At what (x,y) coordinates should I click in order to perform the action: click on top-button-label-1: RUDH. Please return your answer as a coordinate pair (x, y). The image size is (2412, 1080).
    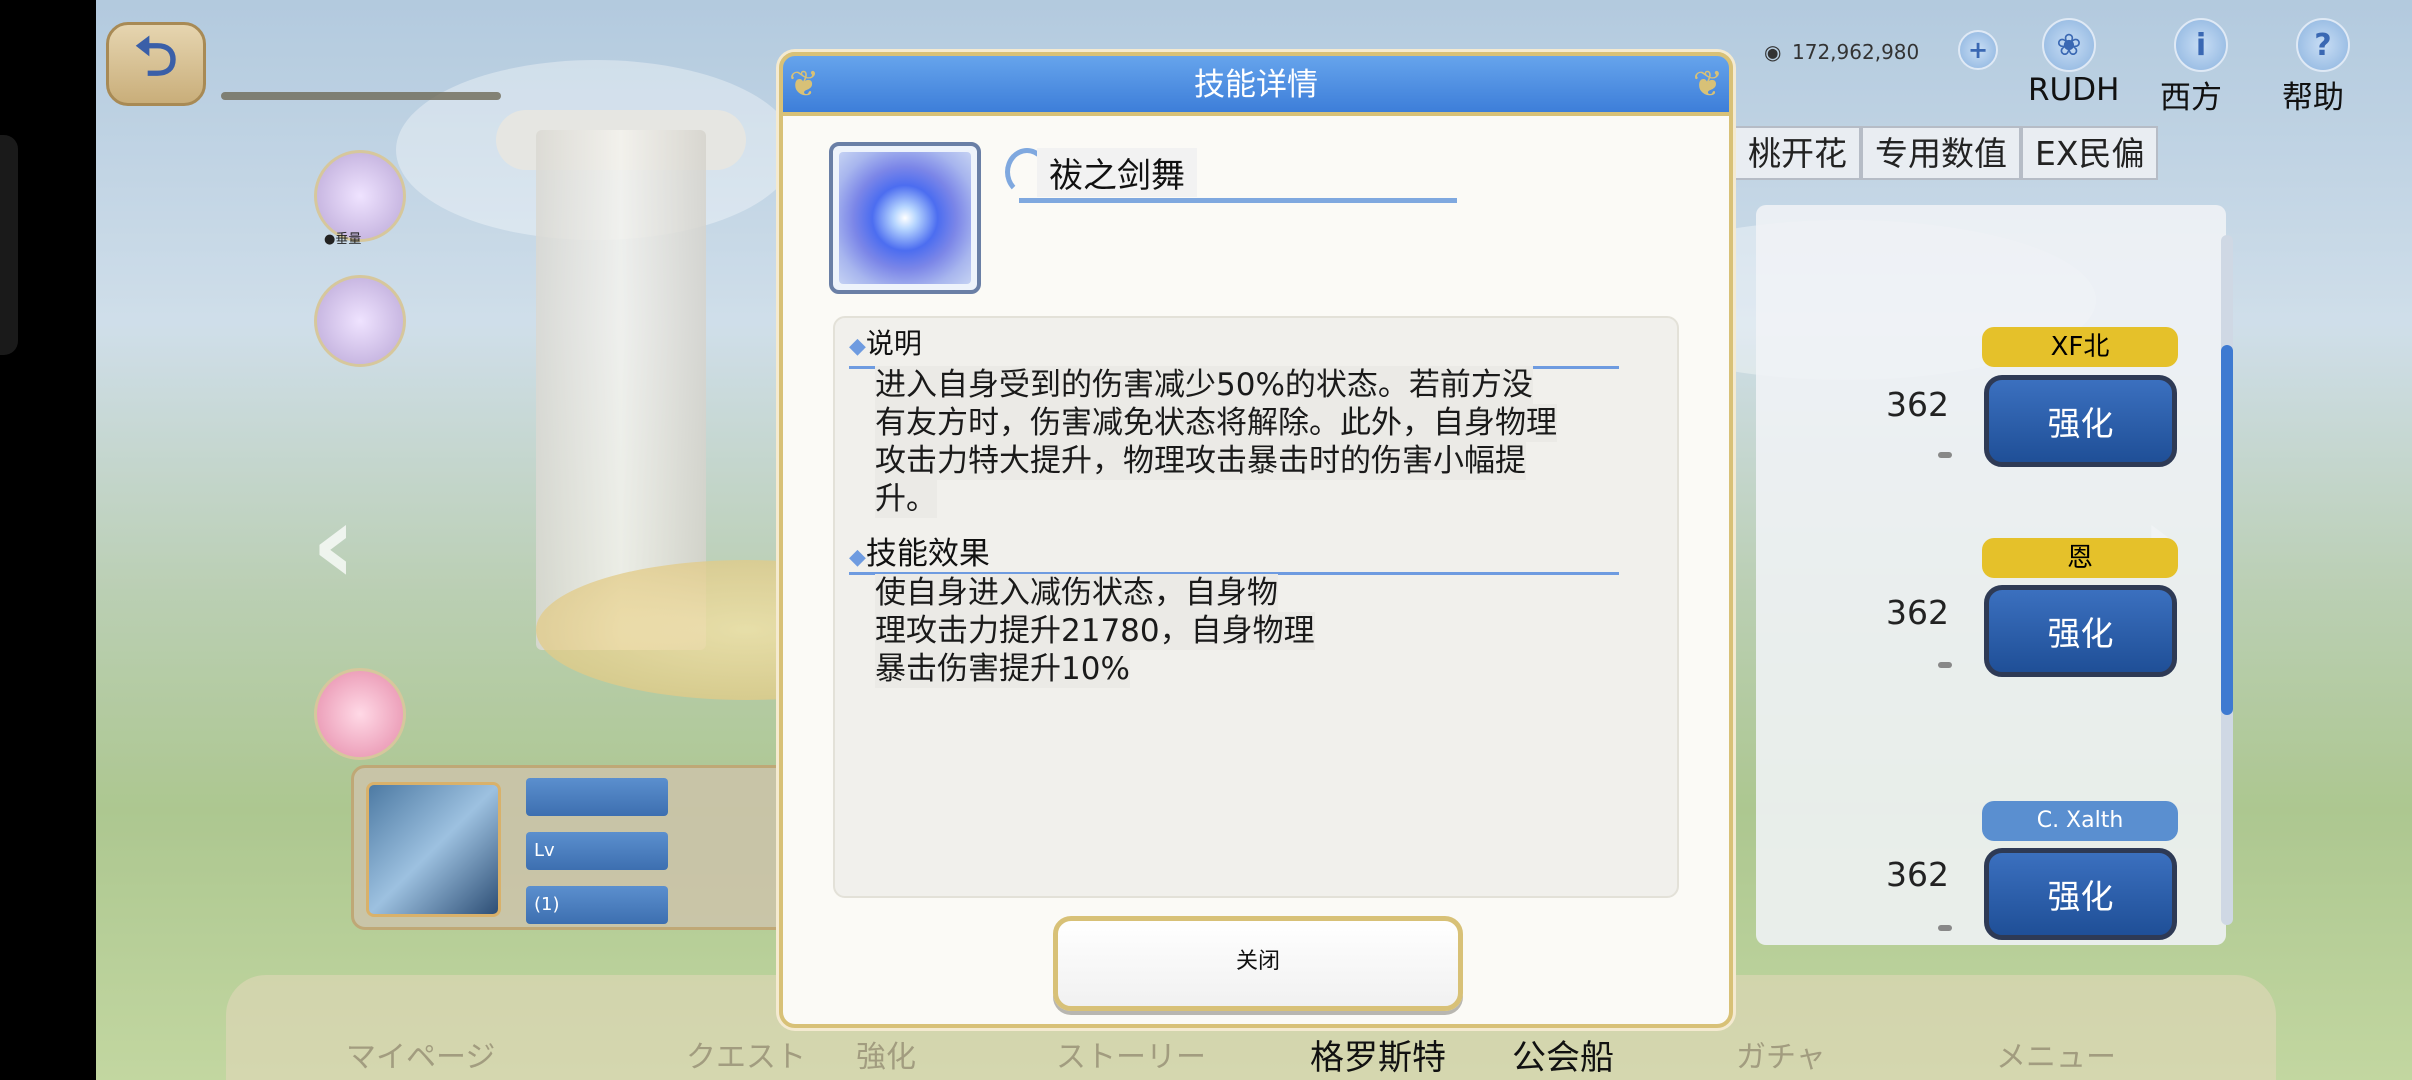
    Looking at the image, I should click on (2073, 90).